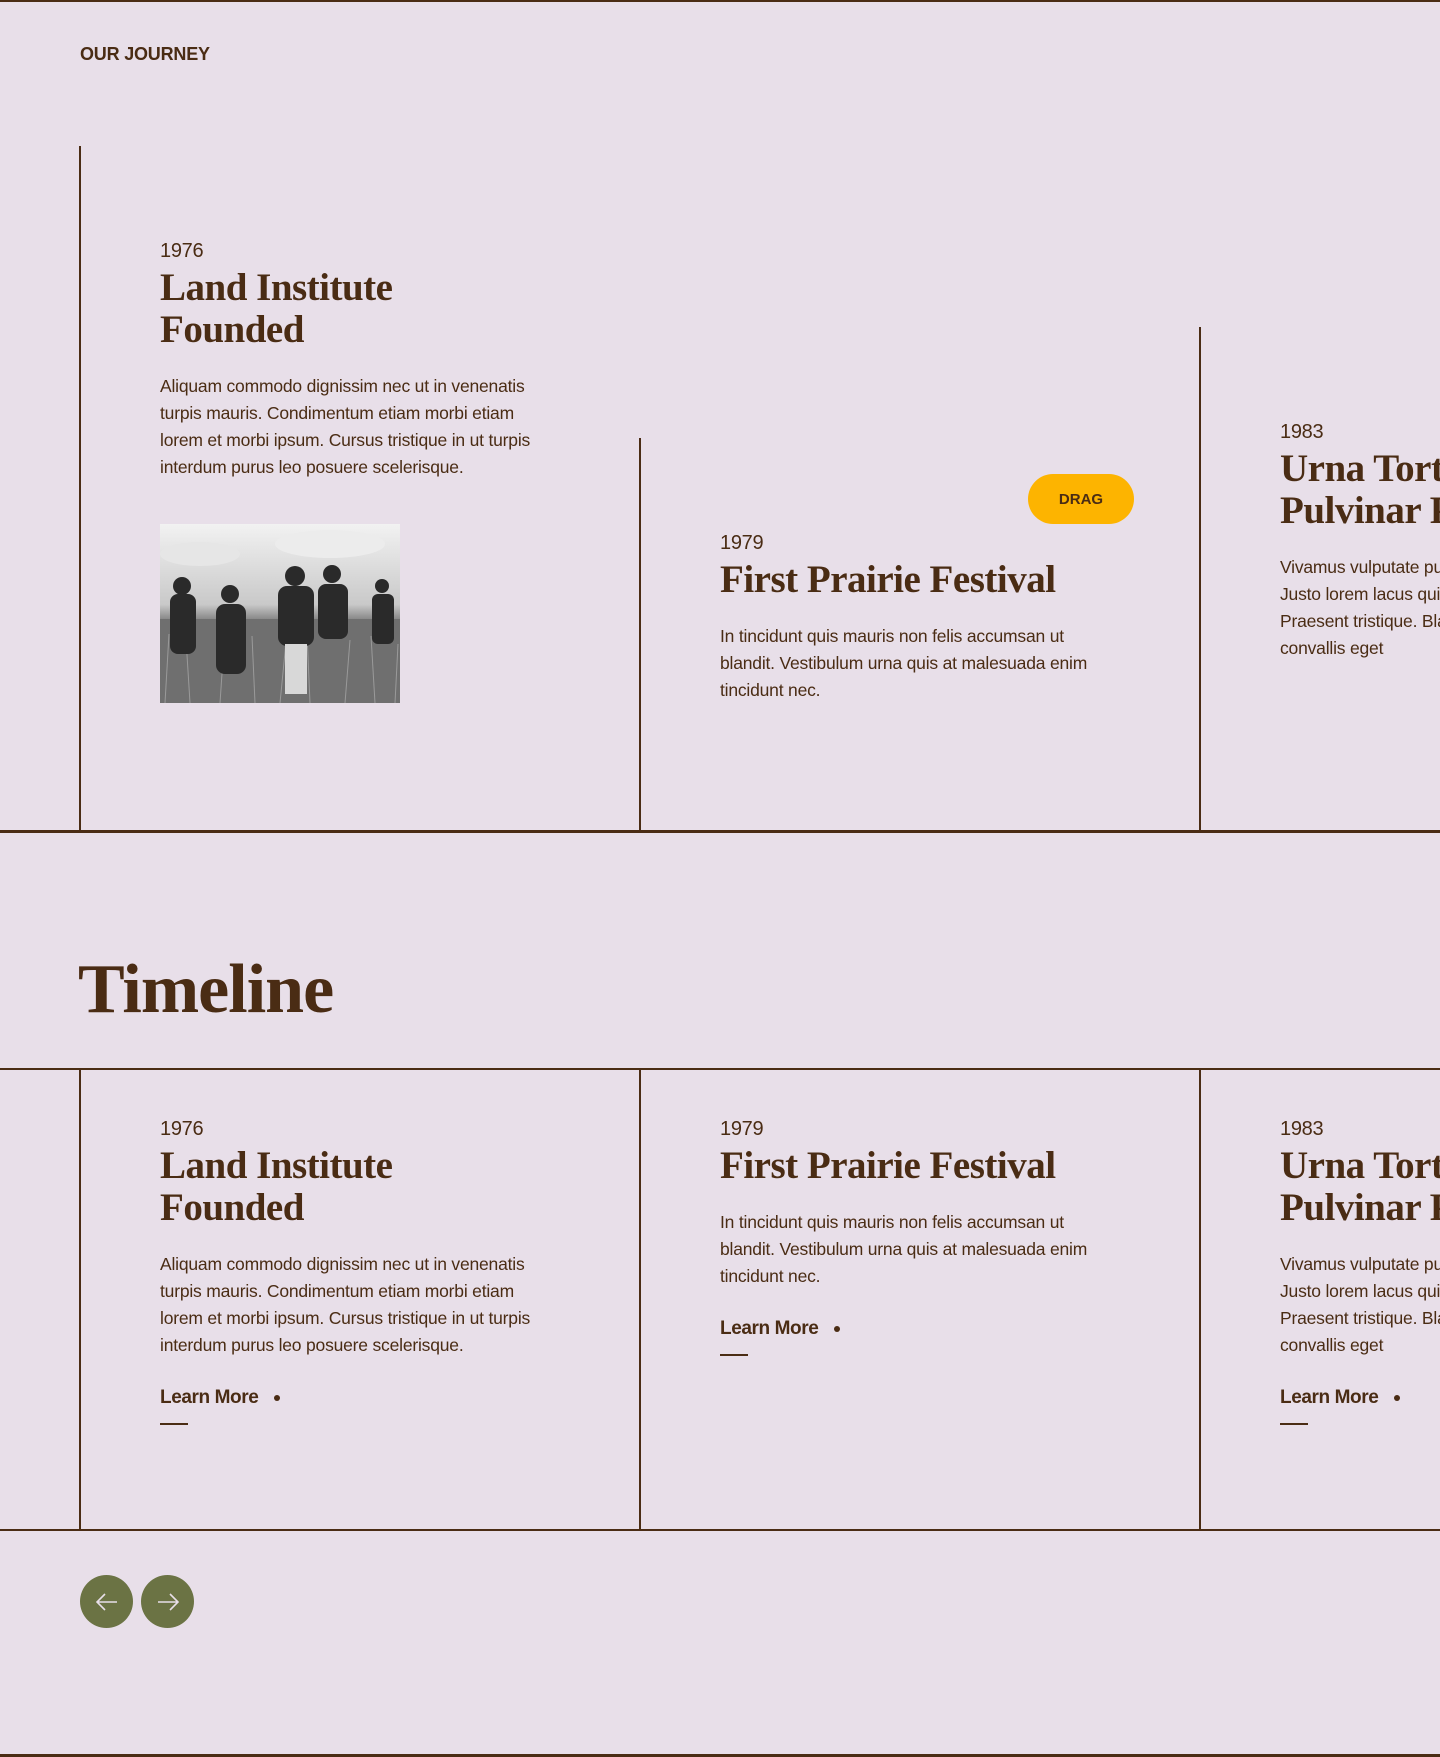  Describe the element at coordinates (720, 1069) in the screenshot. I see `timeline-top-border` at that location.